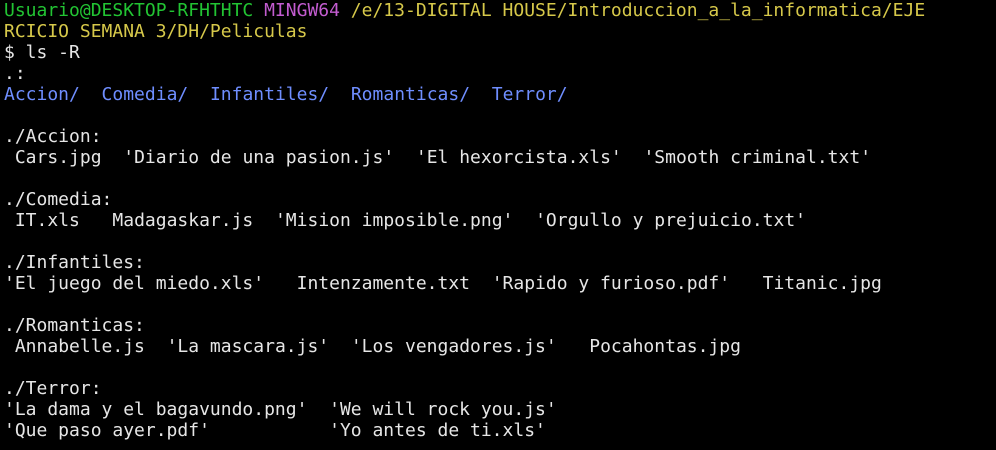 The image size is (996, 450). What do you see at coordinates (611, 283) in the screenshot?
I see `file-entry: 'Rapido y furioso.pdf'` at bounding box center [611, 283].